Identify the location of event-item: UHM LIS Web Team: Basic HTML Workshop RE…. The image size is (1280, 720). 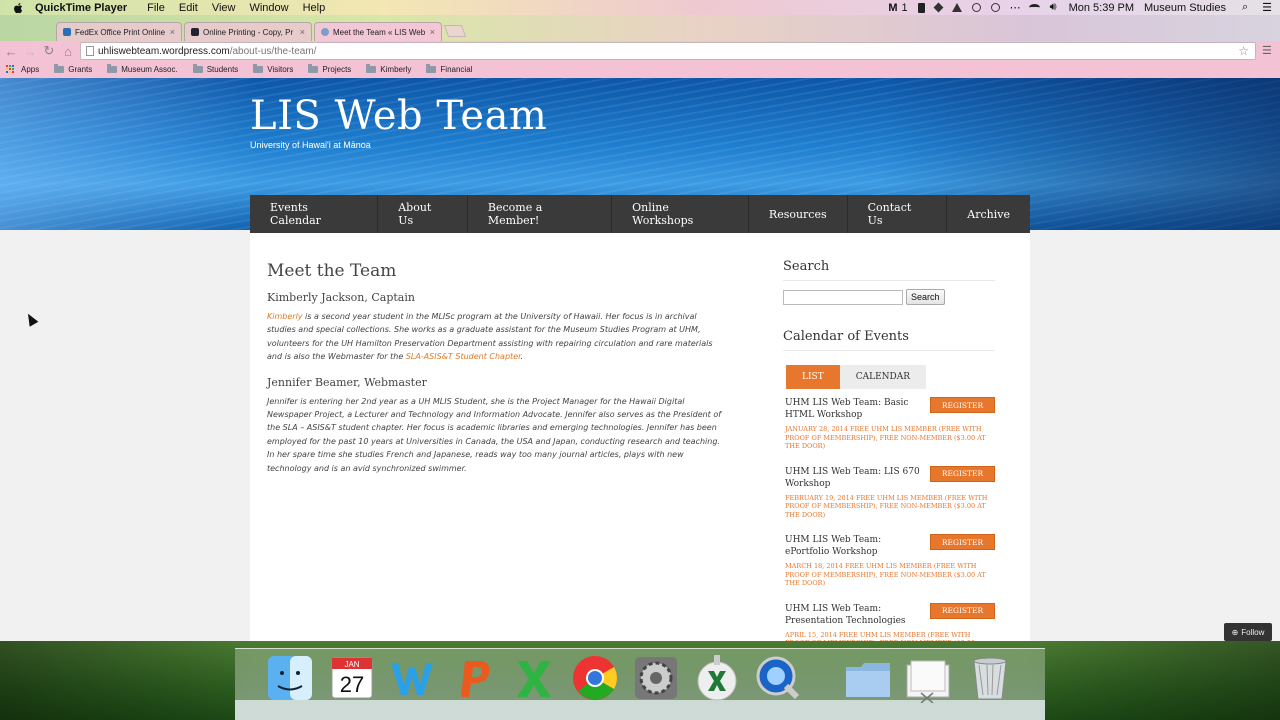
(891, 424).